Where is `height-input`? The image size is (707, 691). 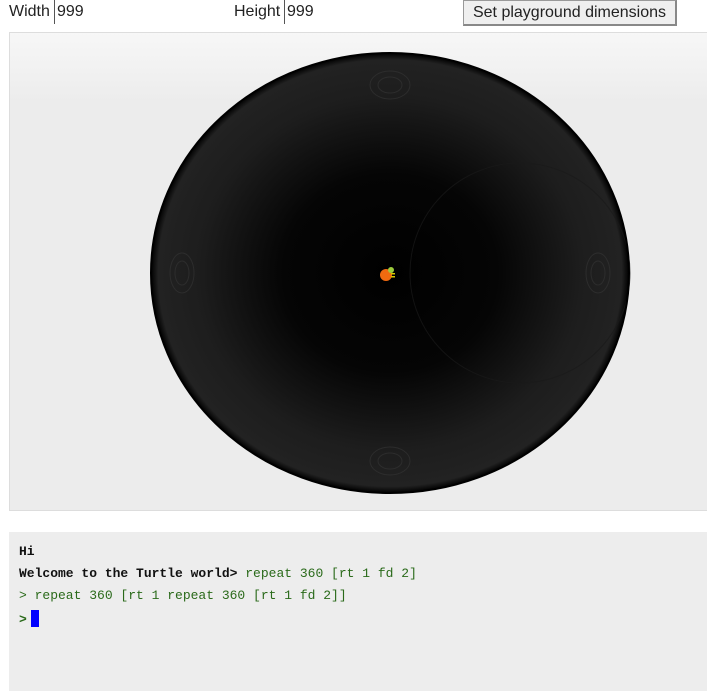 height-input is located at coordinates (369, 12).